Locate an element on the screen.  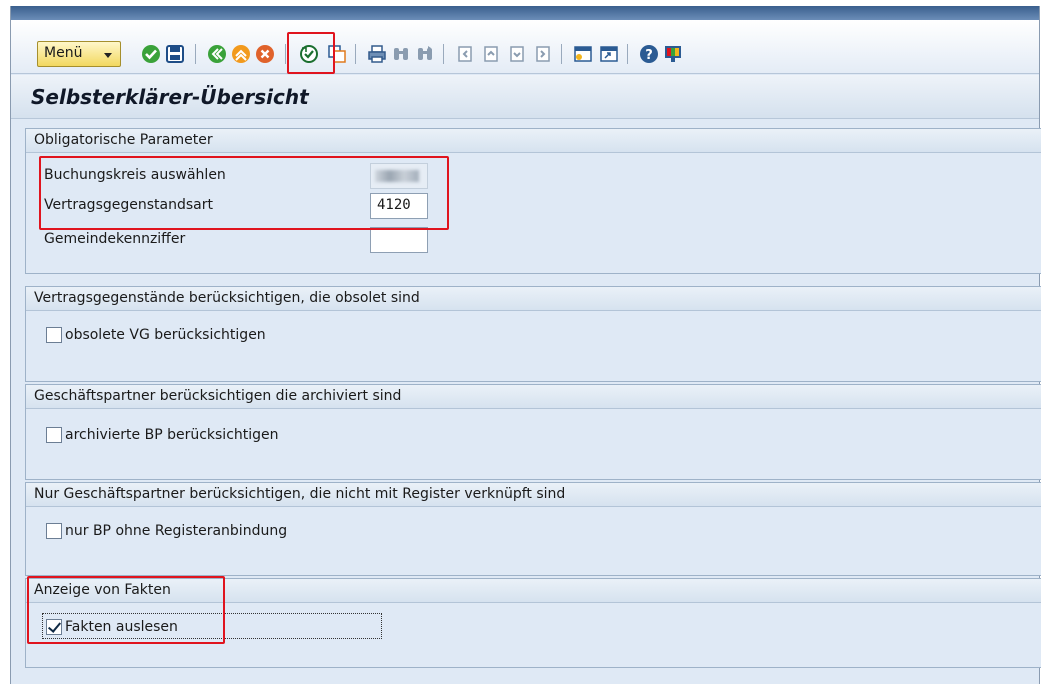
obsolete-vg-checkbox is located at coordinates (54, 335).